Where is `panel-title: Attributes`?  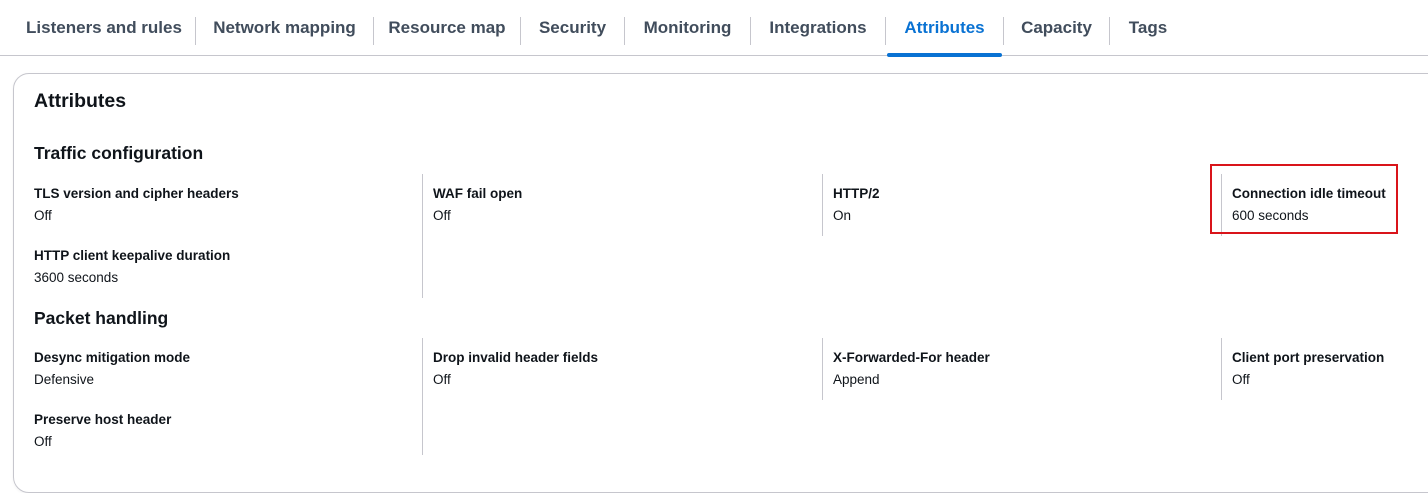
panel-title: Attributes is located at coordinates (80, 101).